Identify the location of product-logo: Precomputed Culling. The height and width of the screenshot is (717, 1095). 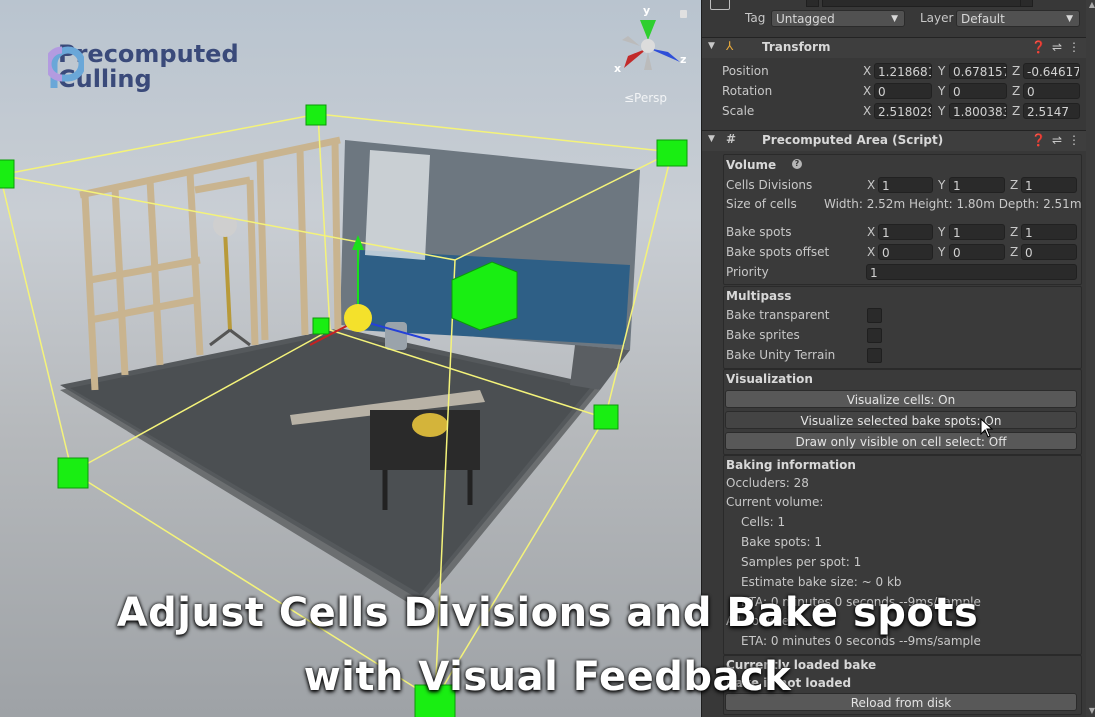
(143, 67).